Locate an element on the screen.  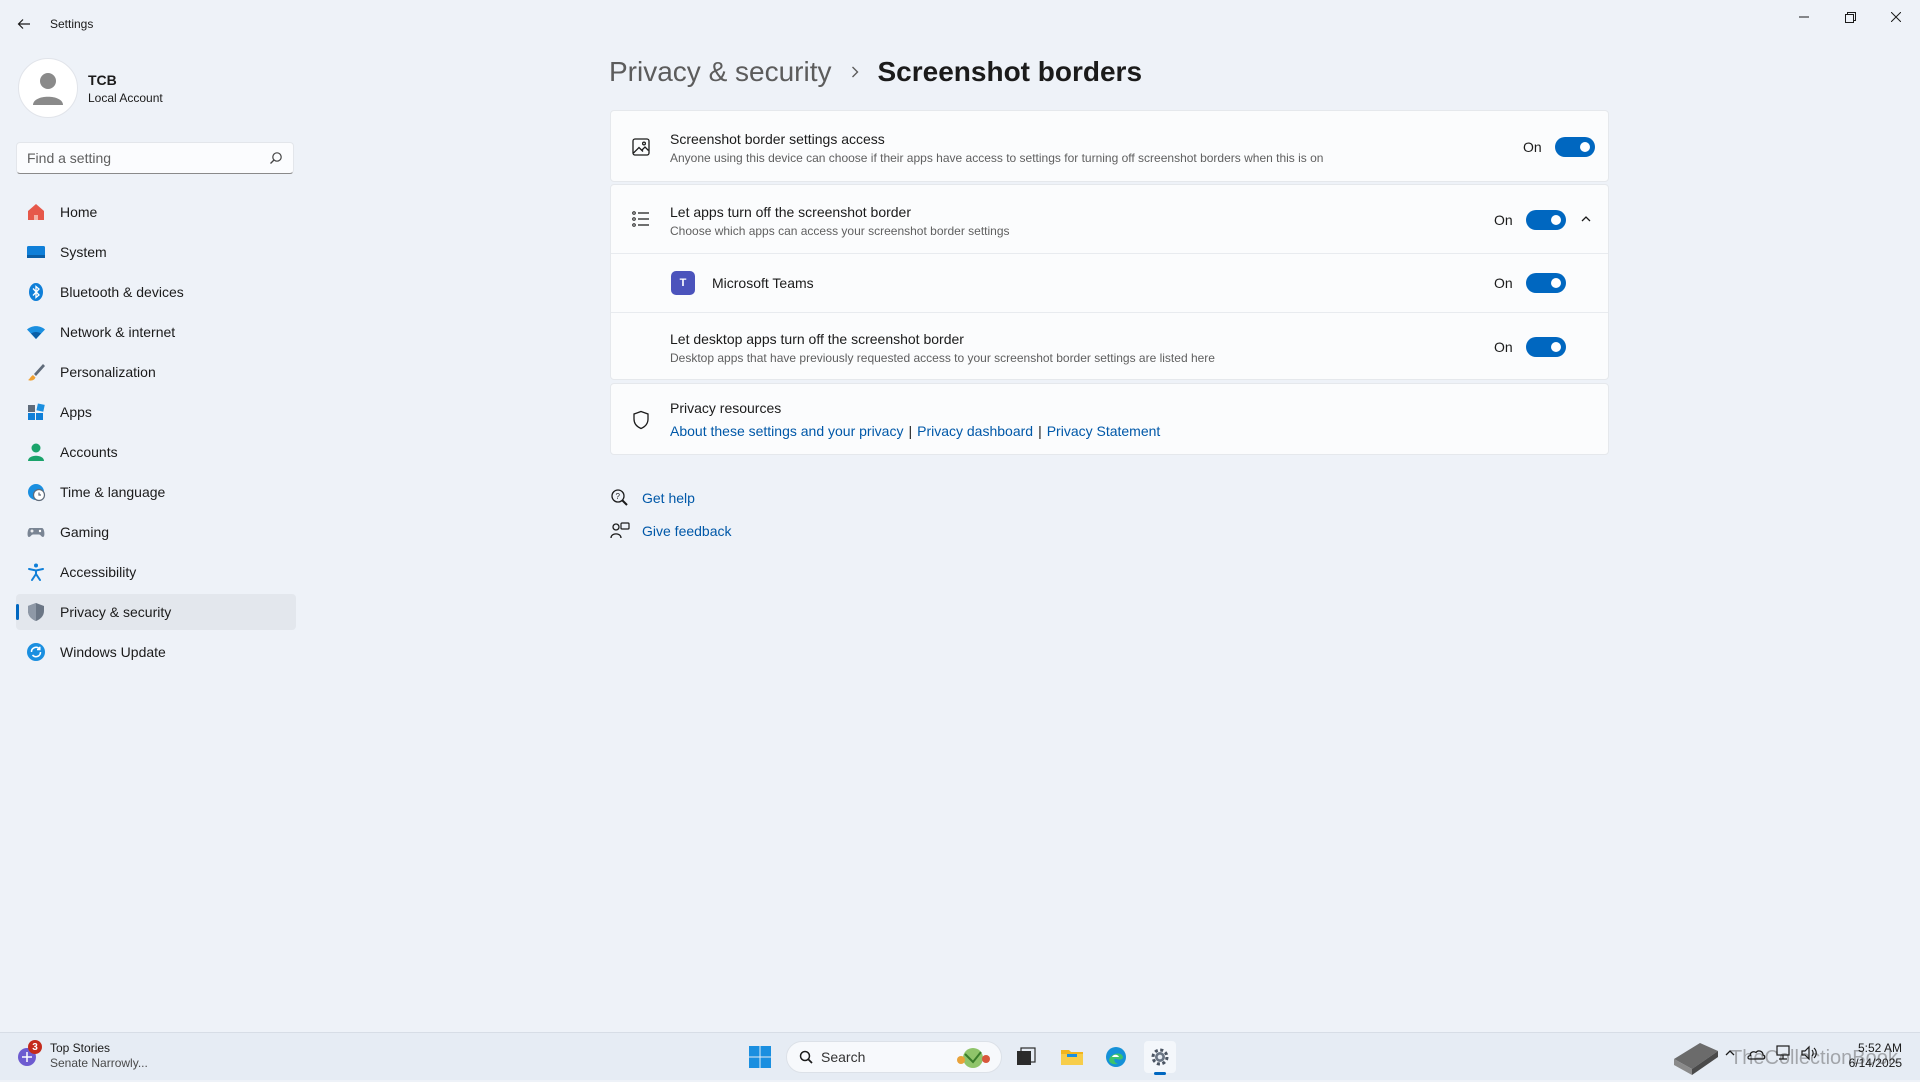
notification-badge: 3 is located at coordinates (35, 1047).